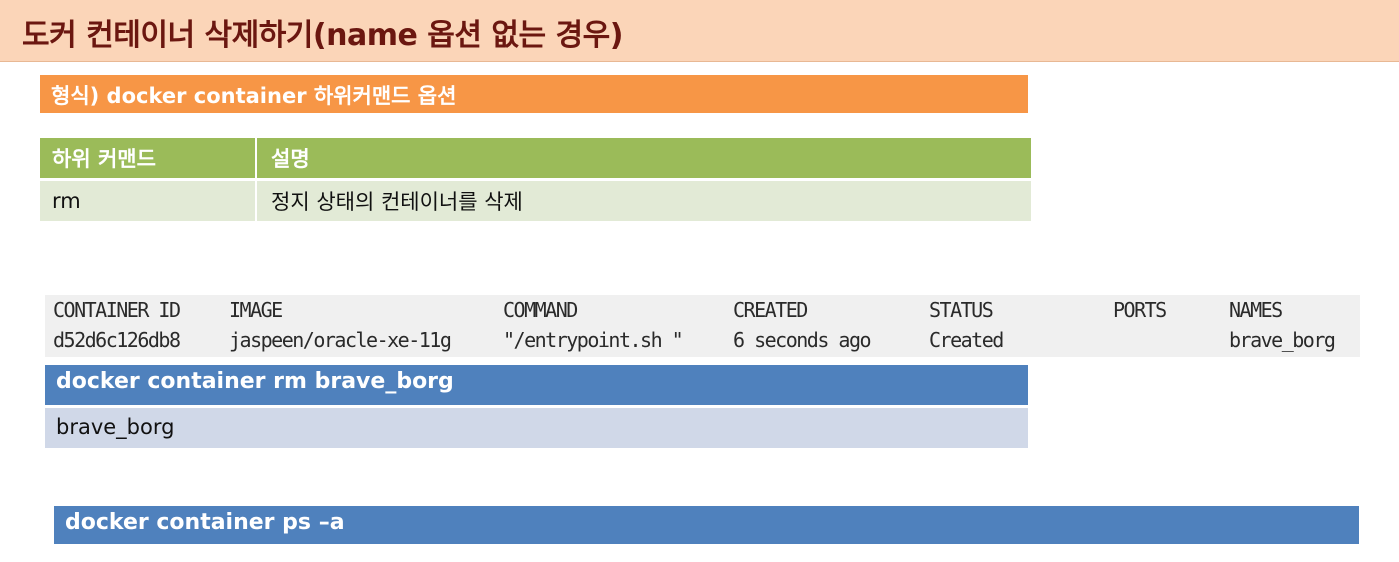 This screenshot has height=562, width=1399. I want to click on column-header: PORTS, so click(1140, 310).